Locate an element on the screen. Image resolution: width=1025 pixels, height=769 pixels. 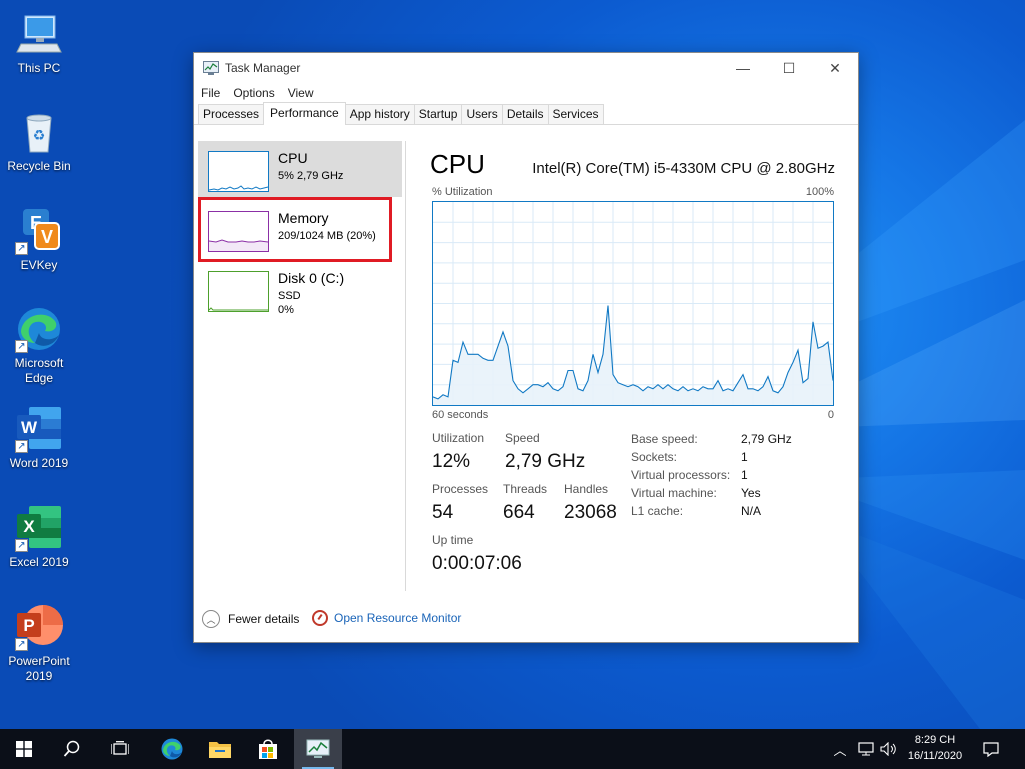
desktop-icon-excel: X ↗ Excel 2019 is located at coordinates (39, 537).